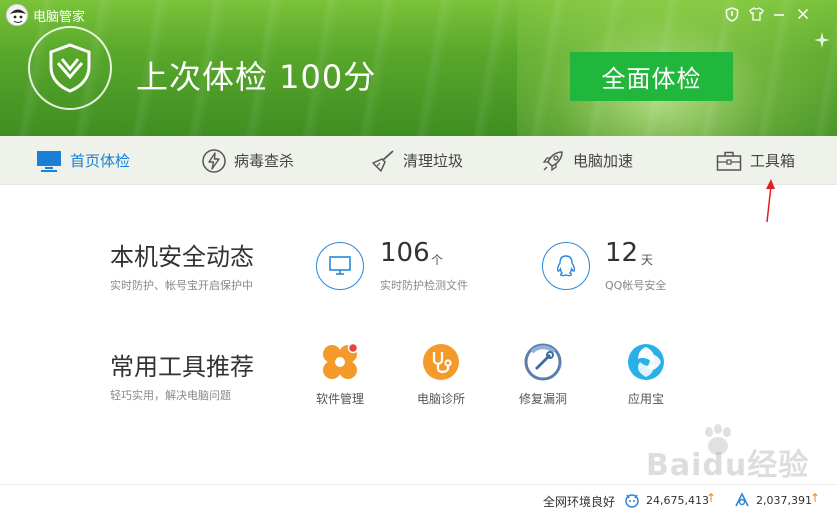 Image resolution: width=837 pixels, height=518 pixels. What do you see at coordinates (59, 17) in the screenshot?
I see `app-title: 电脑管家` at bounding box center [59, 17].